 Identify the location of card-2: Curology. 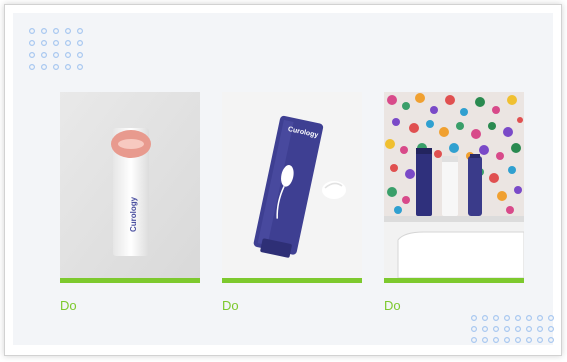
(292, 188).